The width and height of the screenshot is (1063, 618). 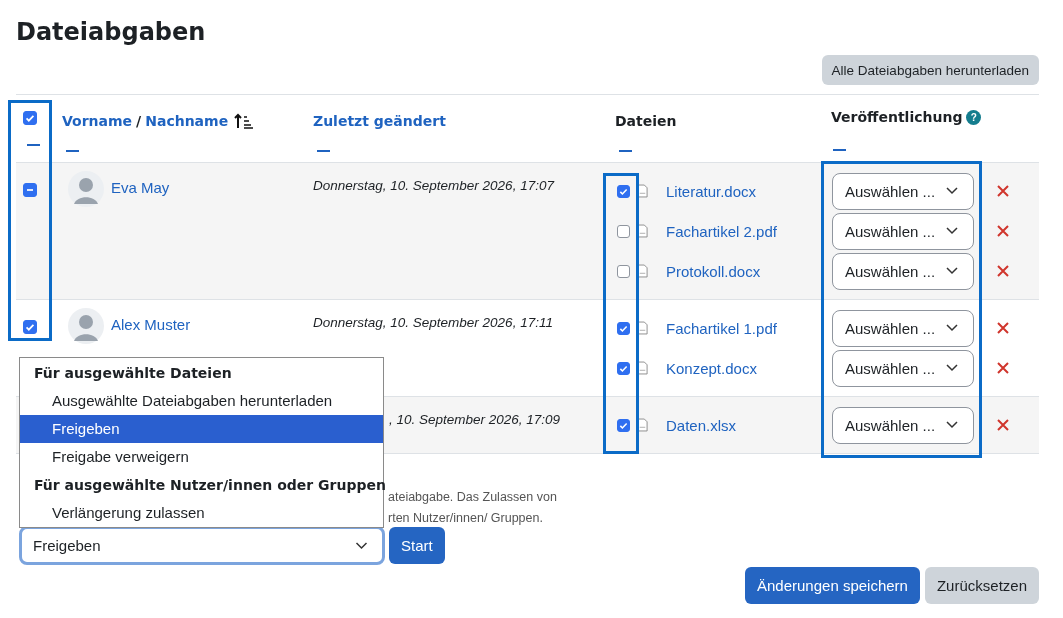 What do you see at coordinates (30, 118) in the screenshot?
I see `select-all-checkbox` at bounding box center [30, 118].